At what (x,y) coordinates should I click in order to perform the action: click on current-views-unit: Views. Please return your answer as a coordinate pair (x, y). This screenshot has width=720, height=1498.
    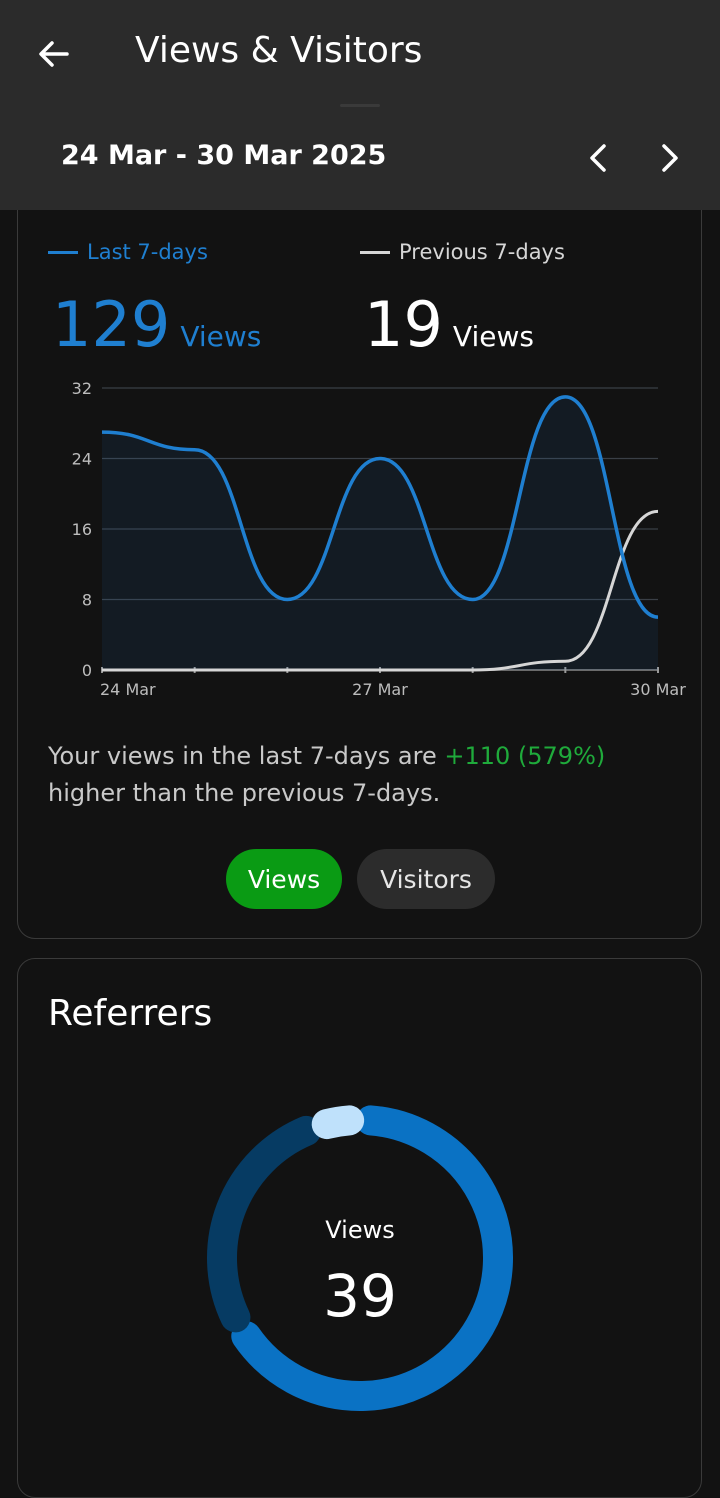
    Looking at the image, I should click on (221, 336).